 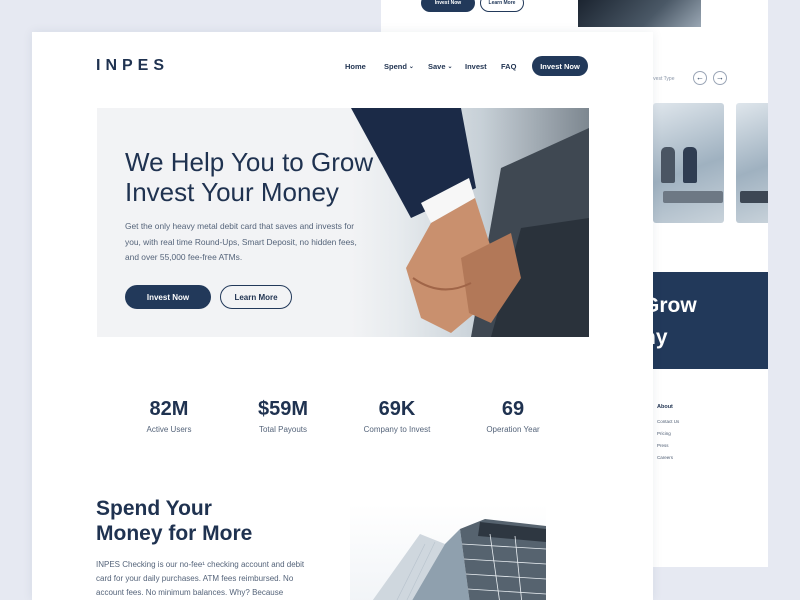 I want to click on bg-invest-button: Invest Now, so click(x=448, y=6).